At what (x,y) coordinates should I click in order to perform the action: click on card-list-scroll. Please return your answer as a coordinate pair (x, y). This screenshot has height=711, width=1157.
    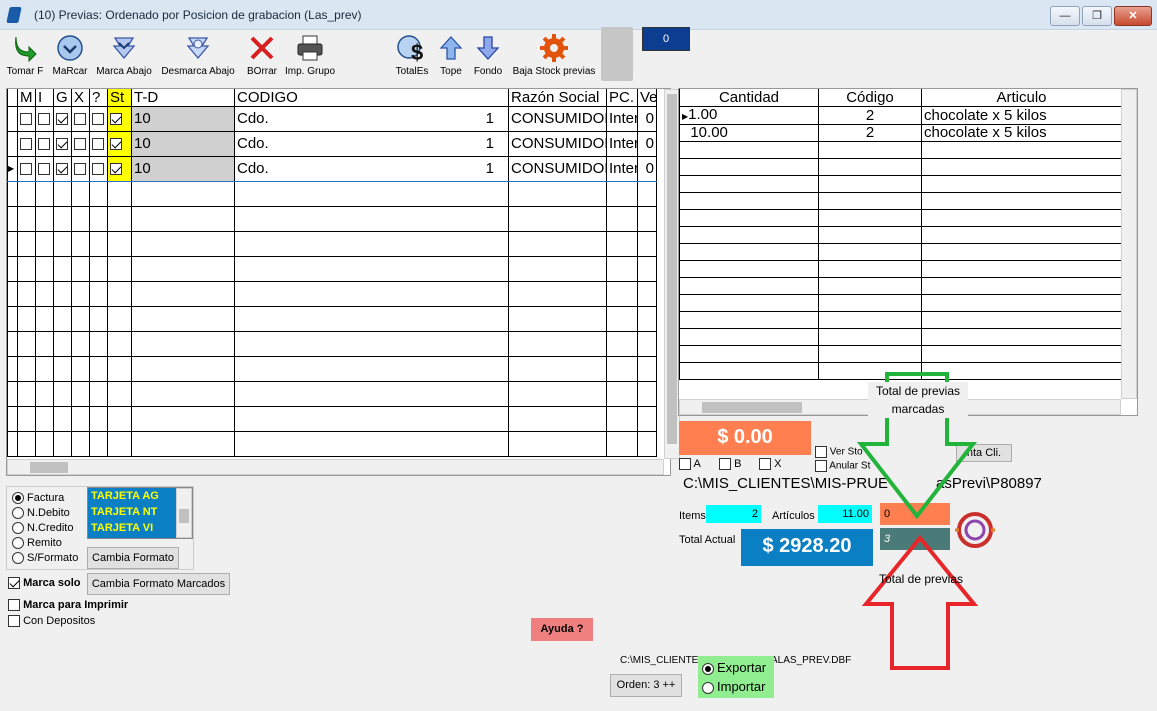
    Looking at the image, I should click on (184, 513).